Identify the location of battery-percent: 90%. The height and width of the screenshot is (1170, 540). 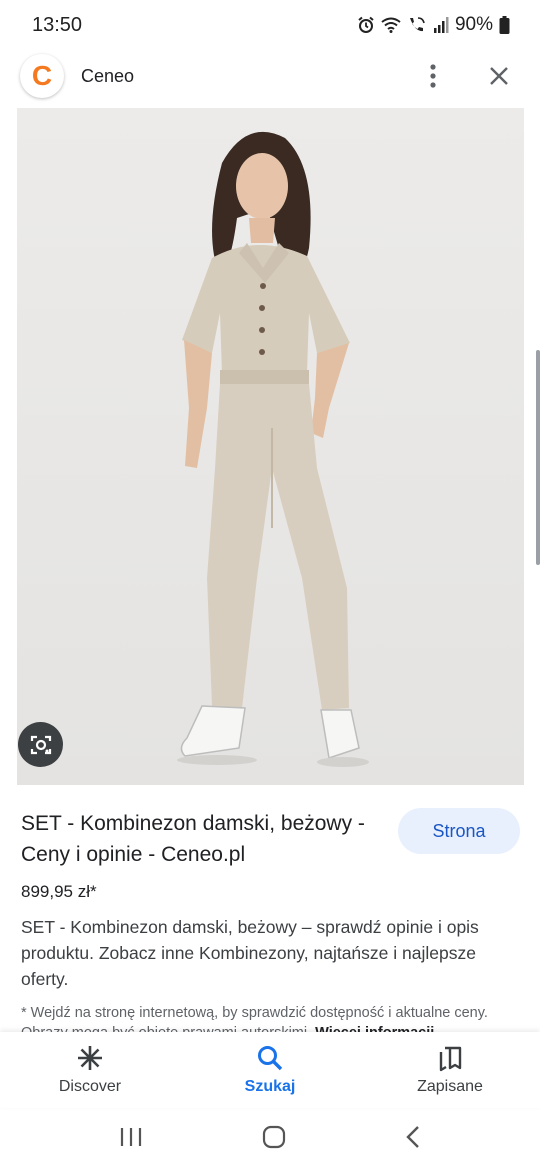
(473, 24).